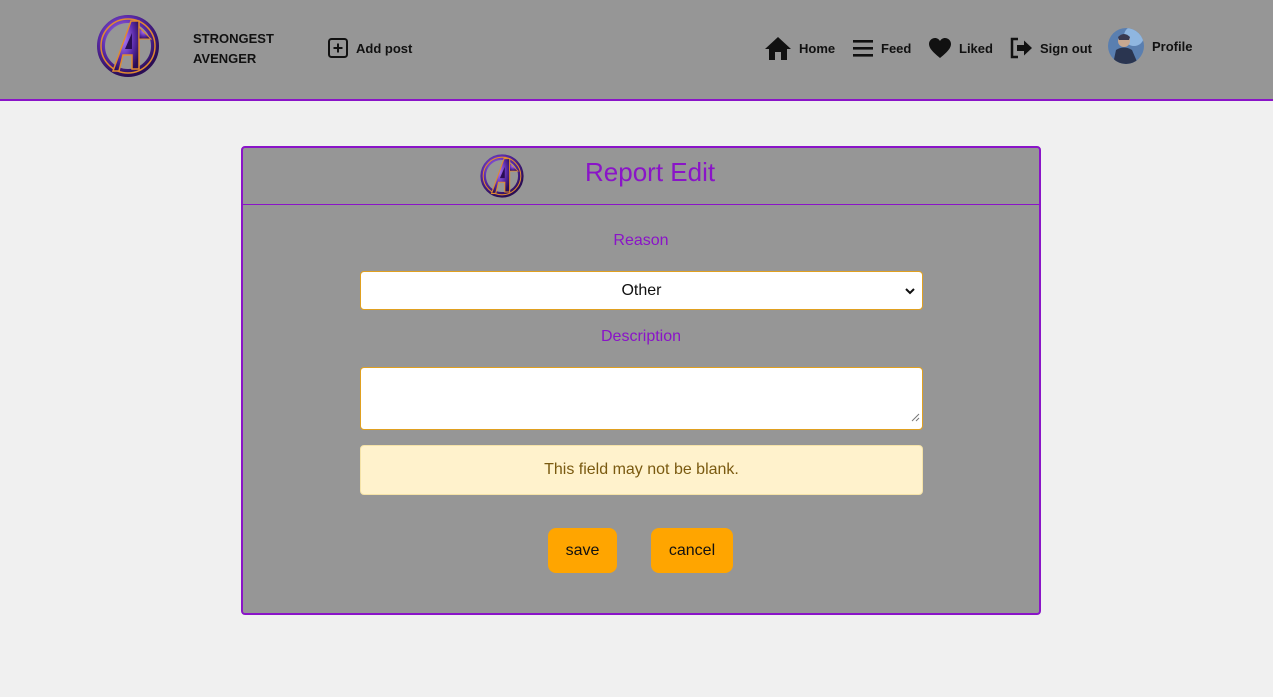 This screenshot has height=697, width=1273. I want to click on heart-icon, so click(940, 48).